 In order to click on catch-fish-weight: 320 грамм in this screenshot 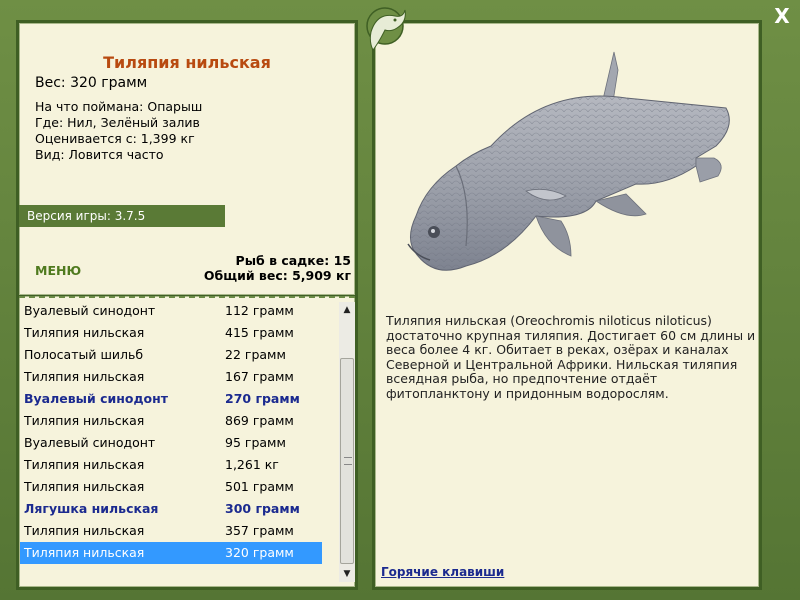, I will do `click(259, 552)`.